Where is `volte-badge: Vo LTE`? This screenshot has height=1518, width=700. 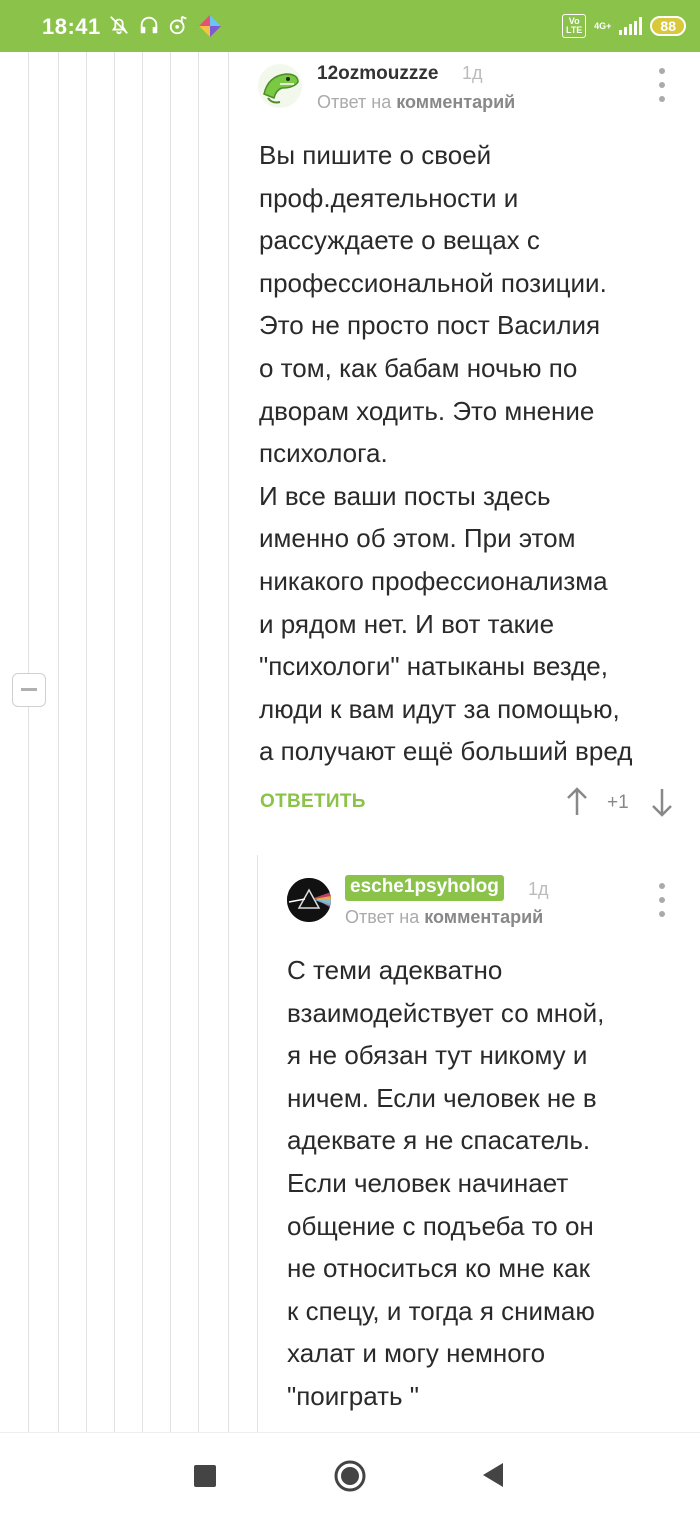 volte-badge: Vo LTE is located at coordinates (574, 26).